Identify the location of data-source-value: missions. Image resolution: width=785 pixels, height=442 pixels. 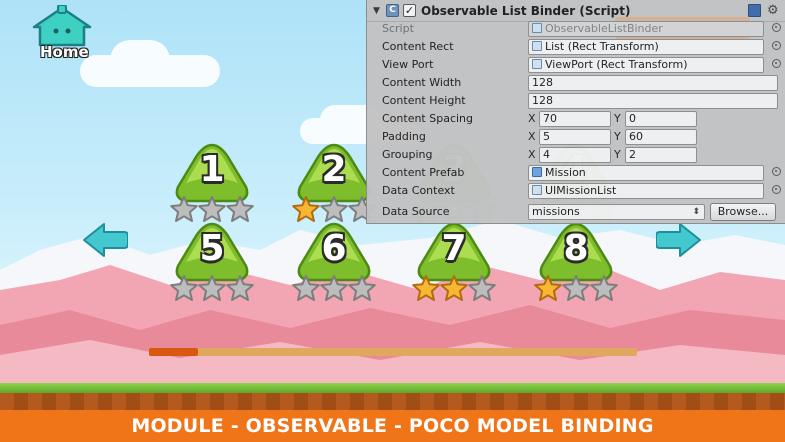
(556, 211).